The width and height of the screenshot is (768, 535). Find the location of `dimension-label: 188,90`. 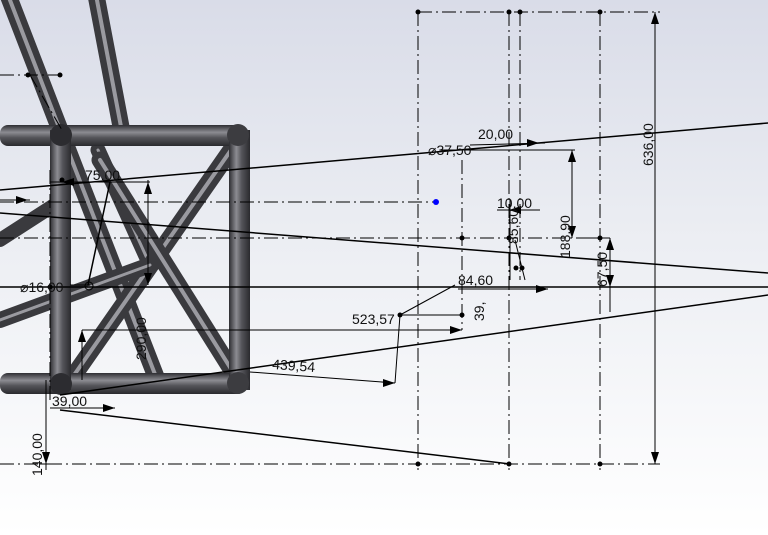

dimension-label: 188,90 is located at coordinates (565, 236).